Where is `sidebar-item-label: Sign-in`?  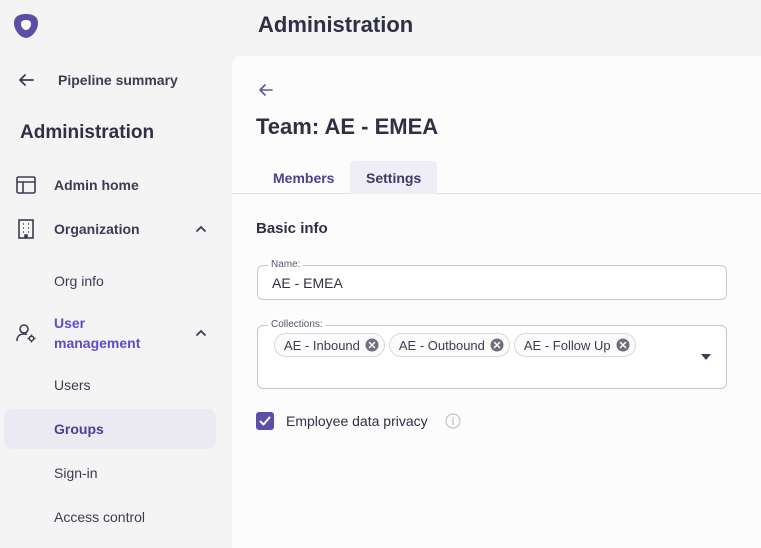
sidebar-item-label: Sign-in is located at coordinates (76, 473).